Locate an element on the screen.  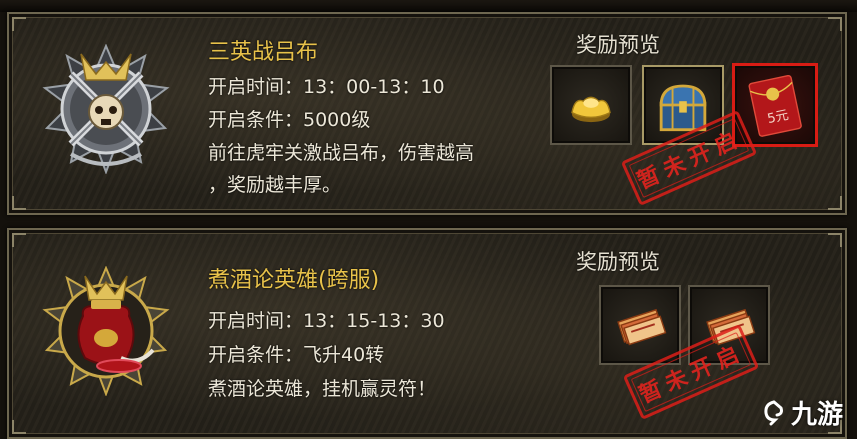
event-description-line2: ，奖励越丰厚。 is located at coordinates (275, 185).